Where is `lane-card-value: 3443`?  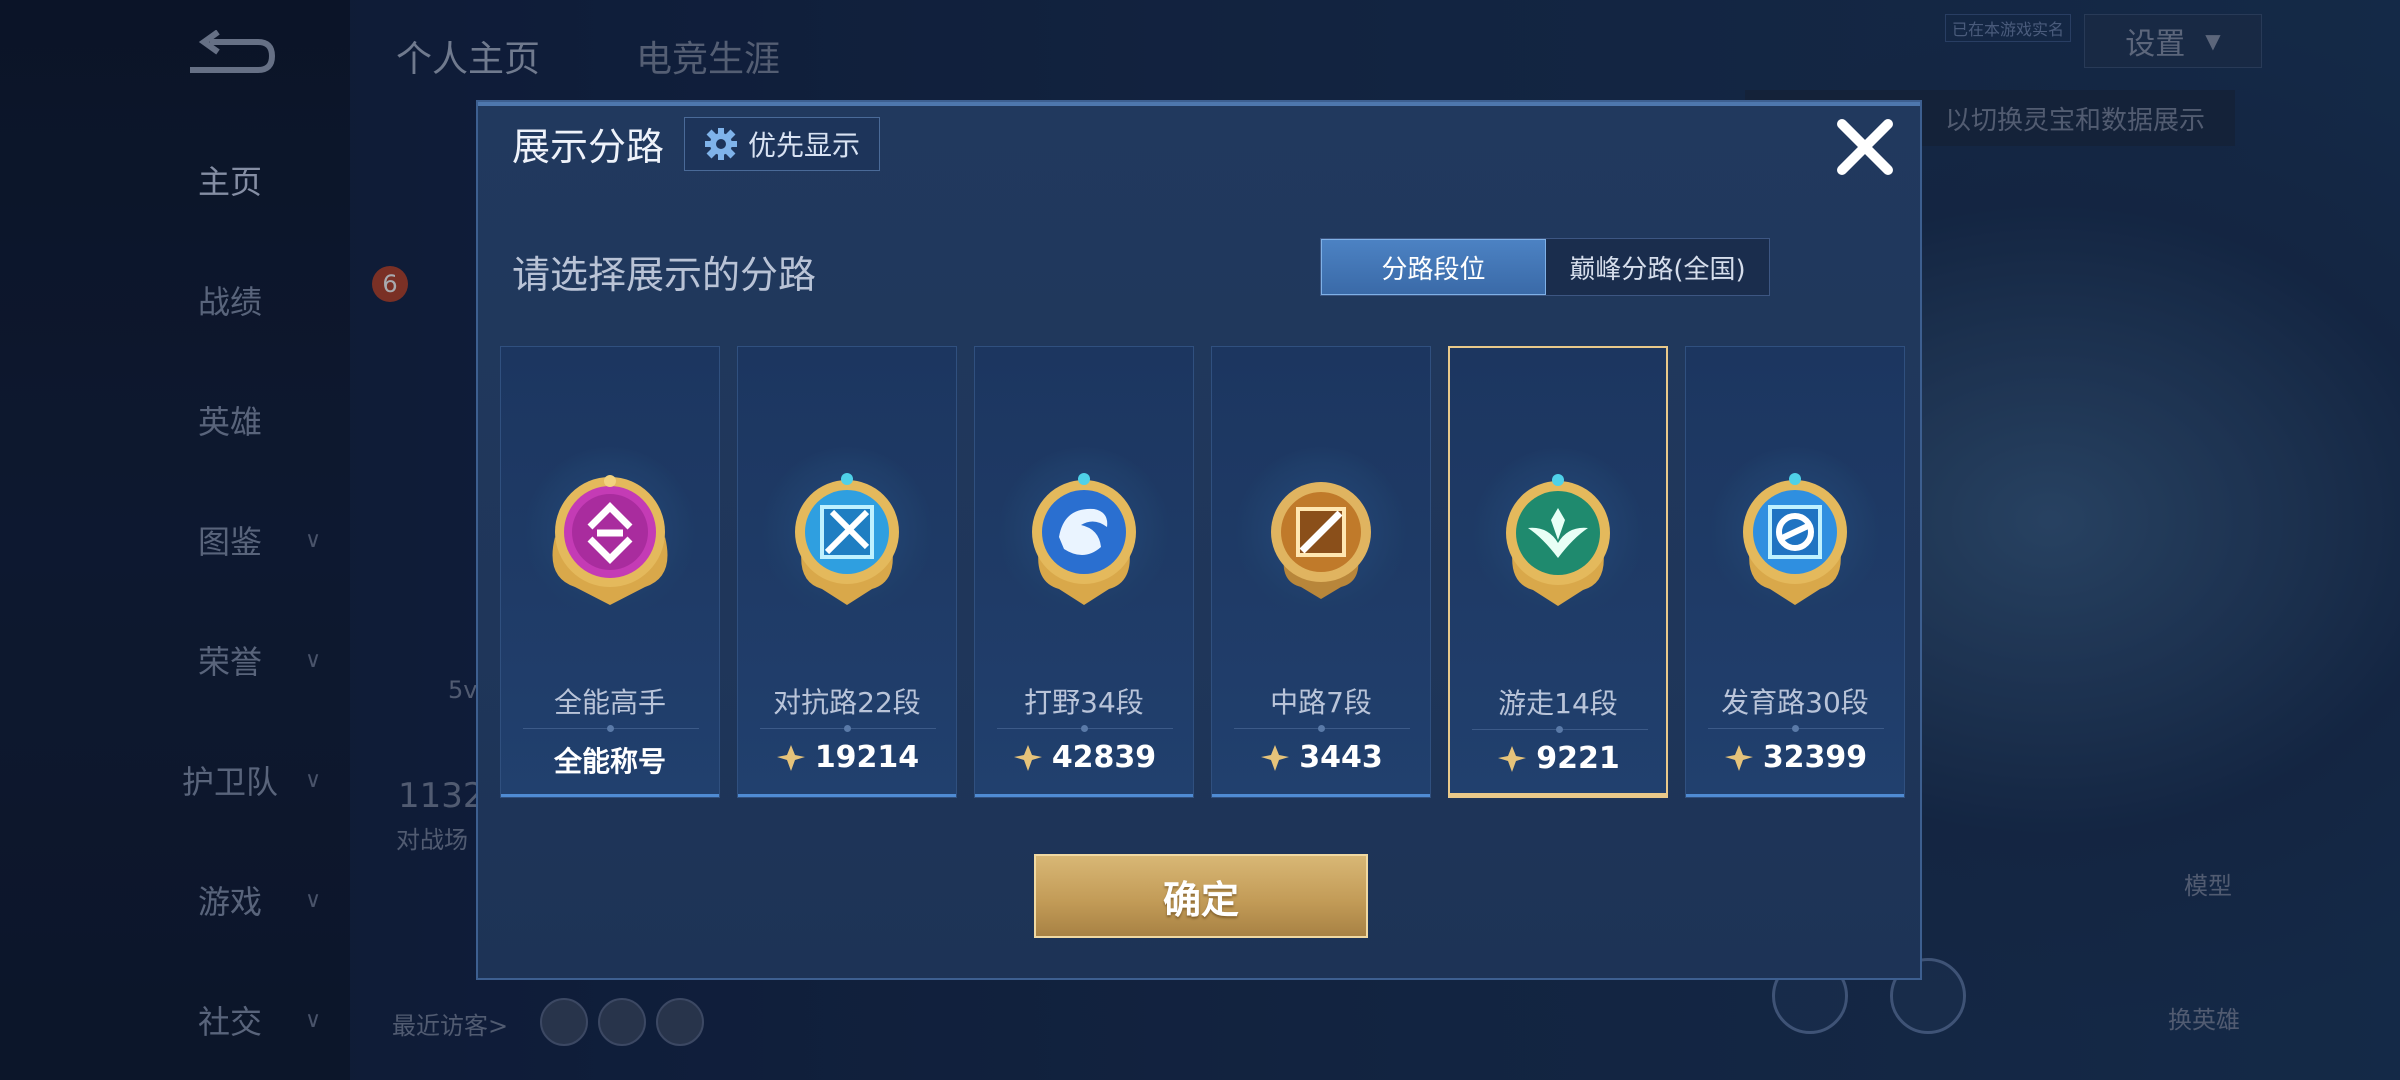 lane-card-value: 3443 is located at coordinates (1321, 757).